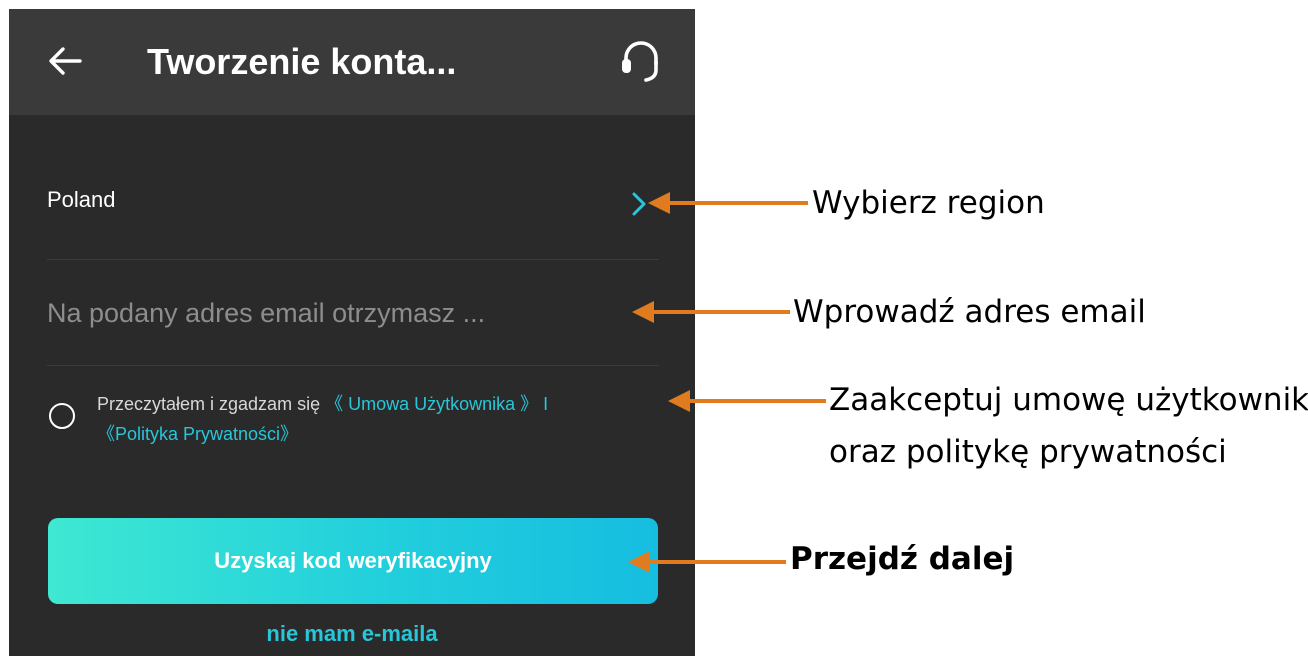 Image resolution: width=1308 pixels, height=656 pixels. I want to click on email-input, so click(327, 313).